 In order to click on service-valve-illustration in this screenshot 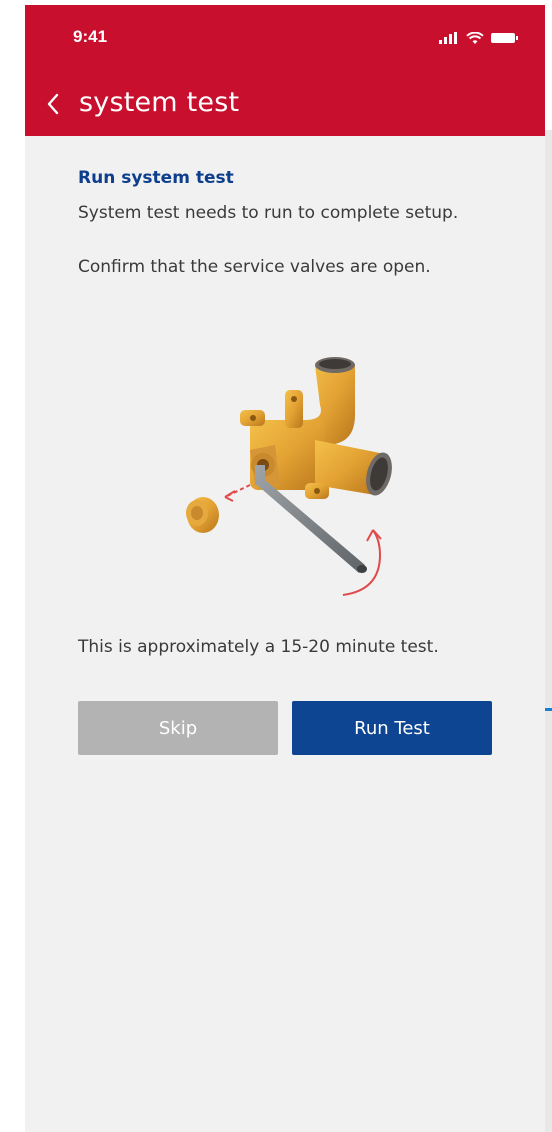, I will do `click(289, 476)`.